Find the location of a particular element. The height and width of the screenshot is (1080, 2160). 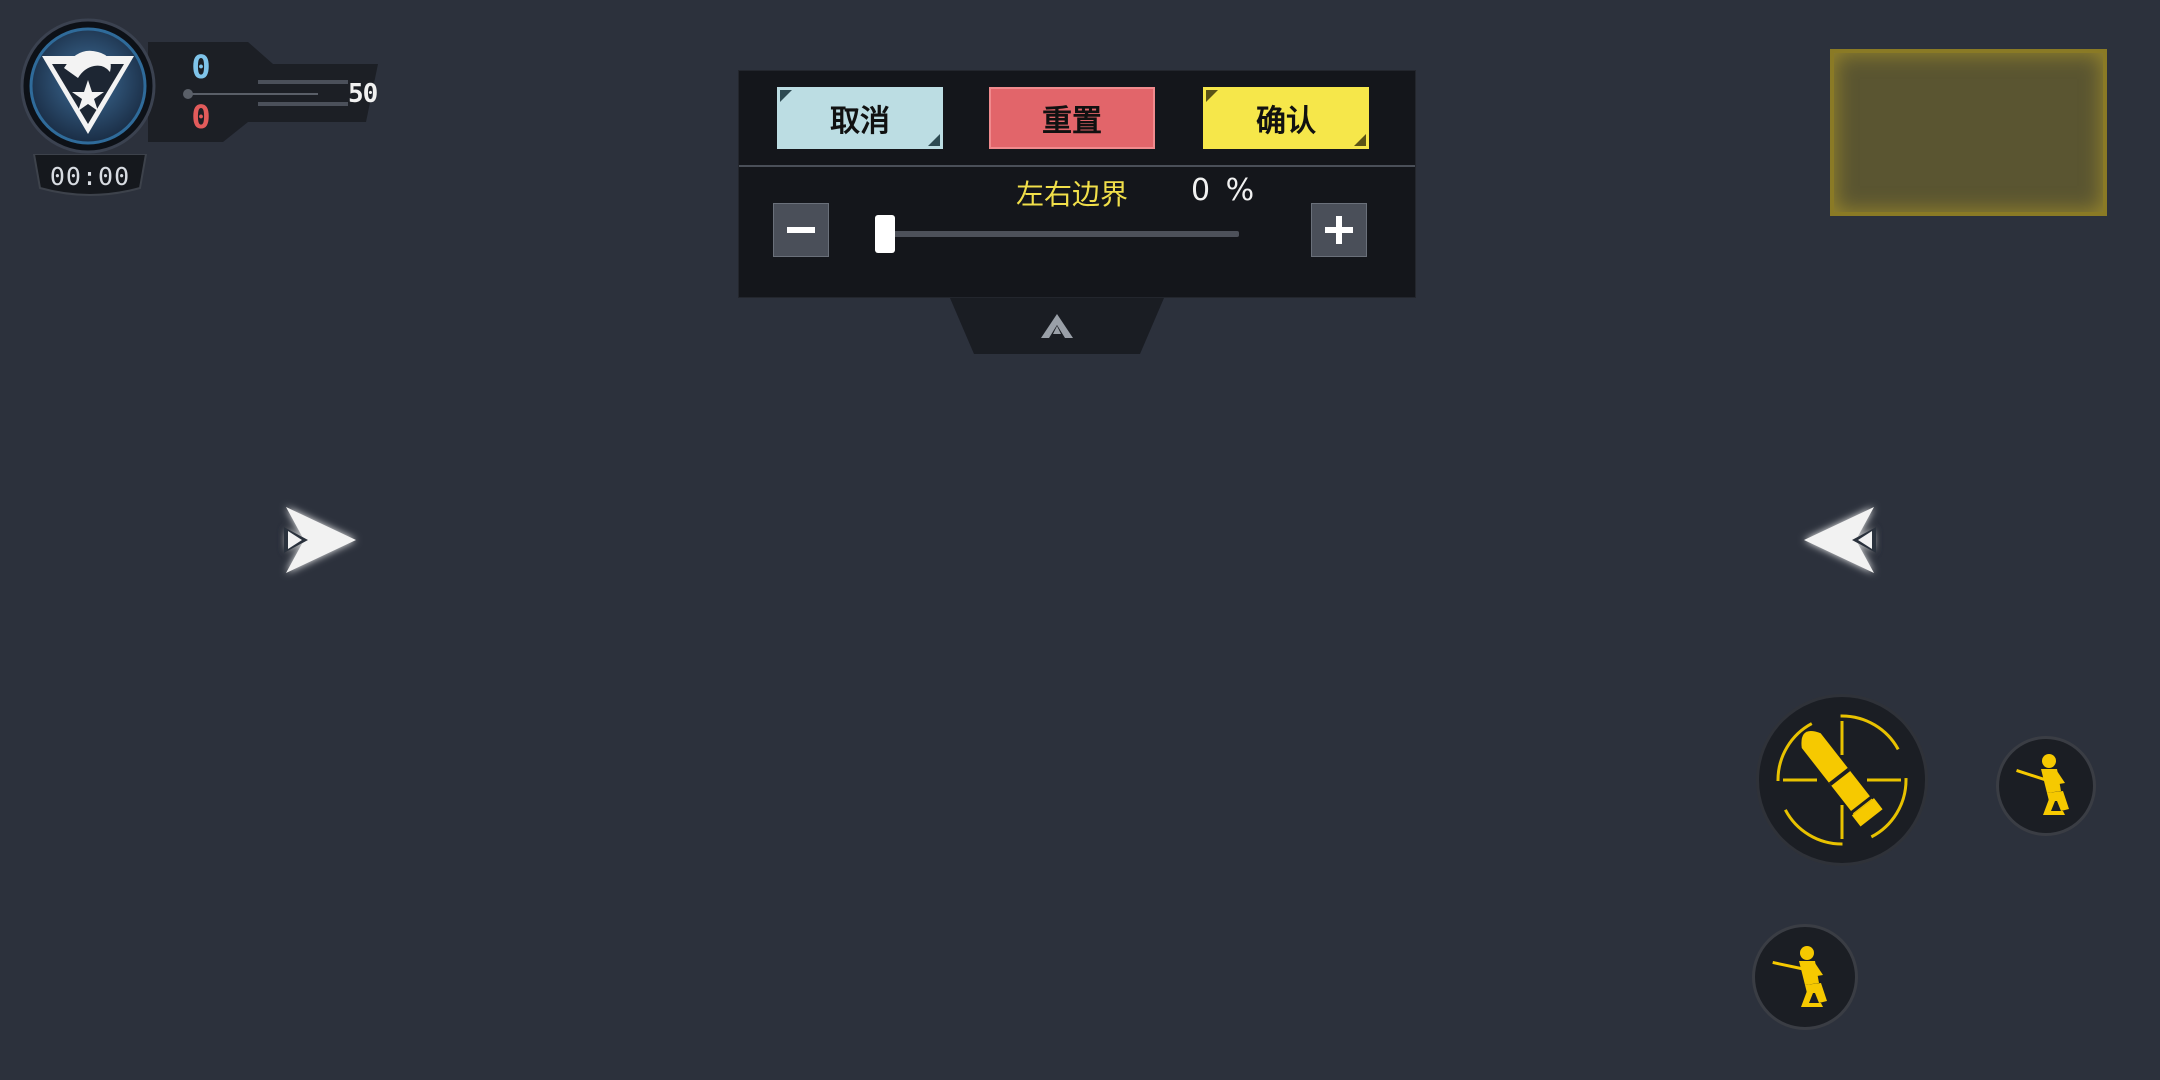

boundary-slider-track is located at coordinates (1059, 234).